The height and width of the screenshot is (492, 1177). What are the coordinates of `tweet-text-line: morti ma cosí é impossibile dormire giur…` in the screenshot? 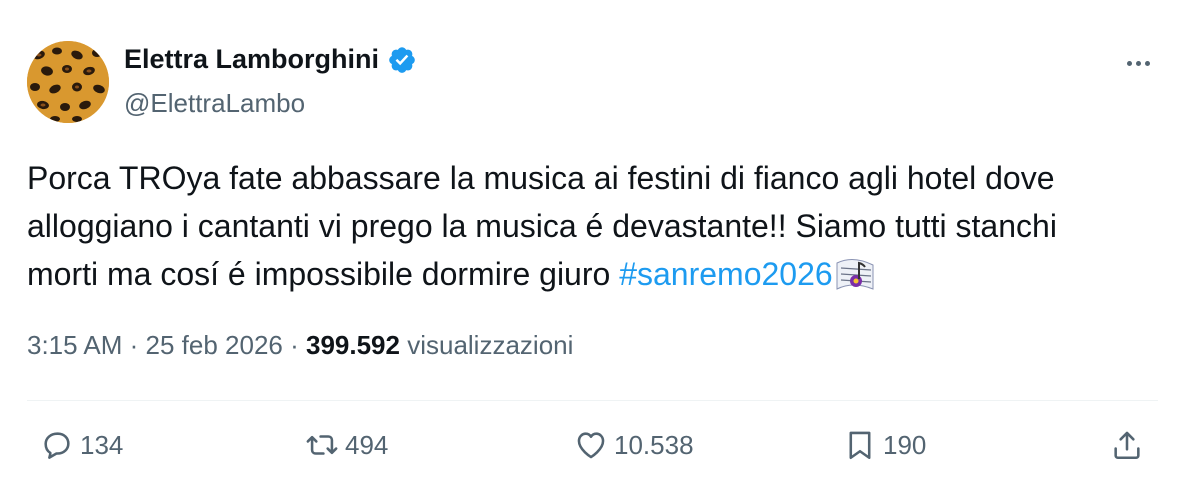 It's located at (323, 274).